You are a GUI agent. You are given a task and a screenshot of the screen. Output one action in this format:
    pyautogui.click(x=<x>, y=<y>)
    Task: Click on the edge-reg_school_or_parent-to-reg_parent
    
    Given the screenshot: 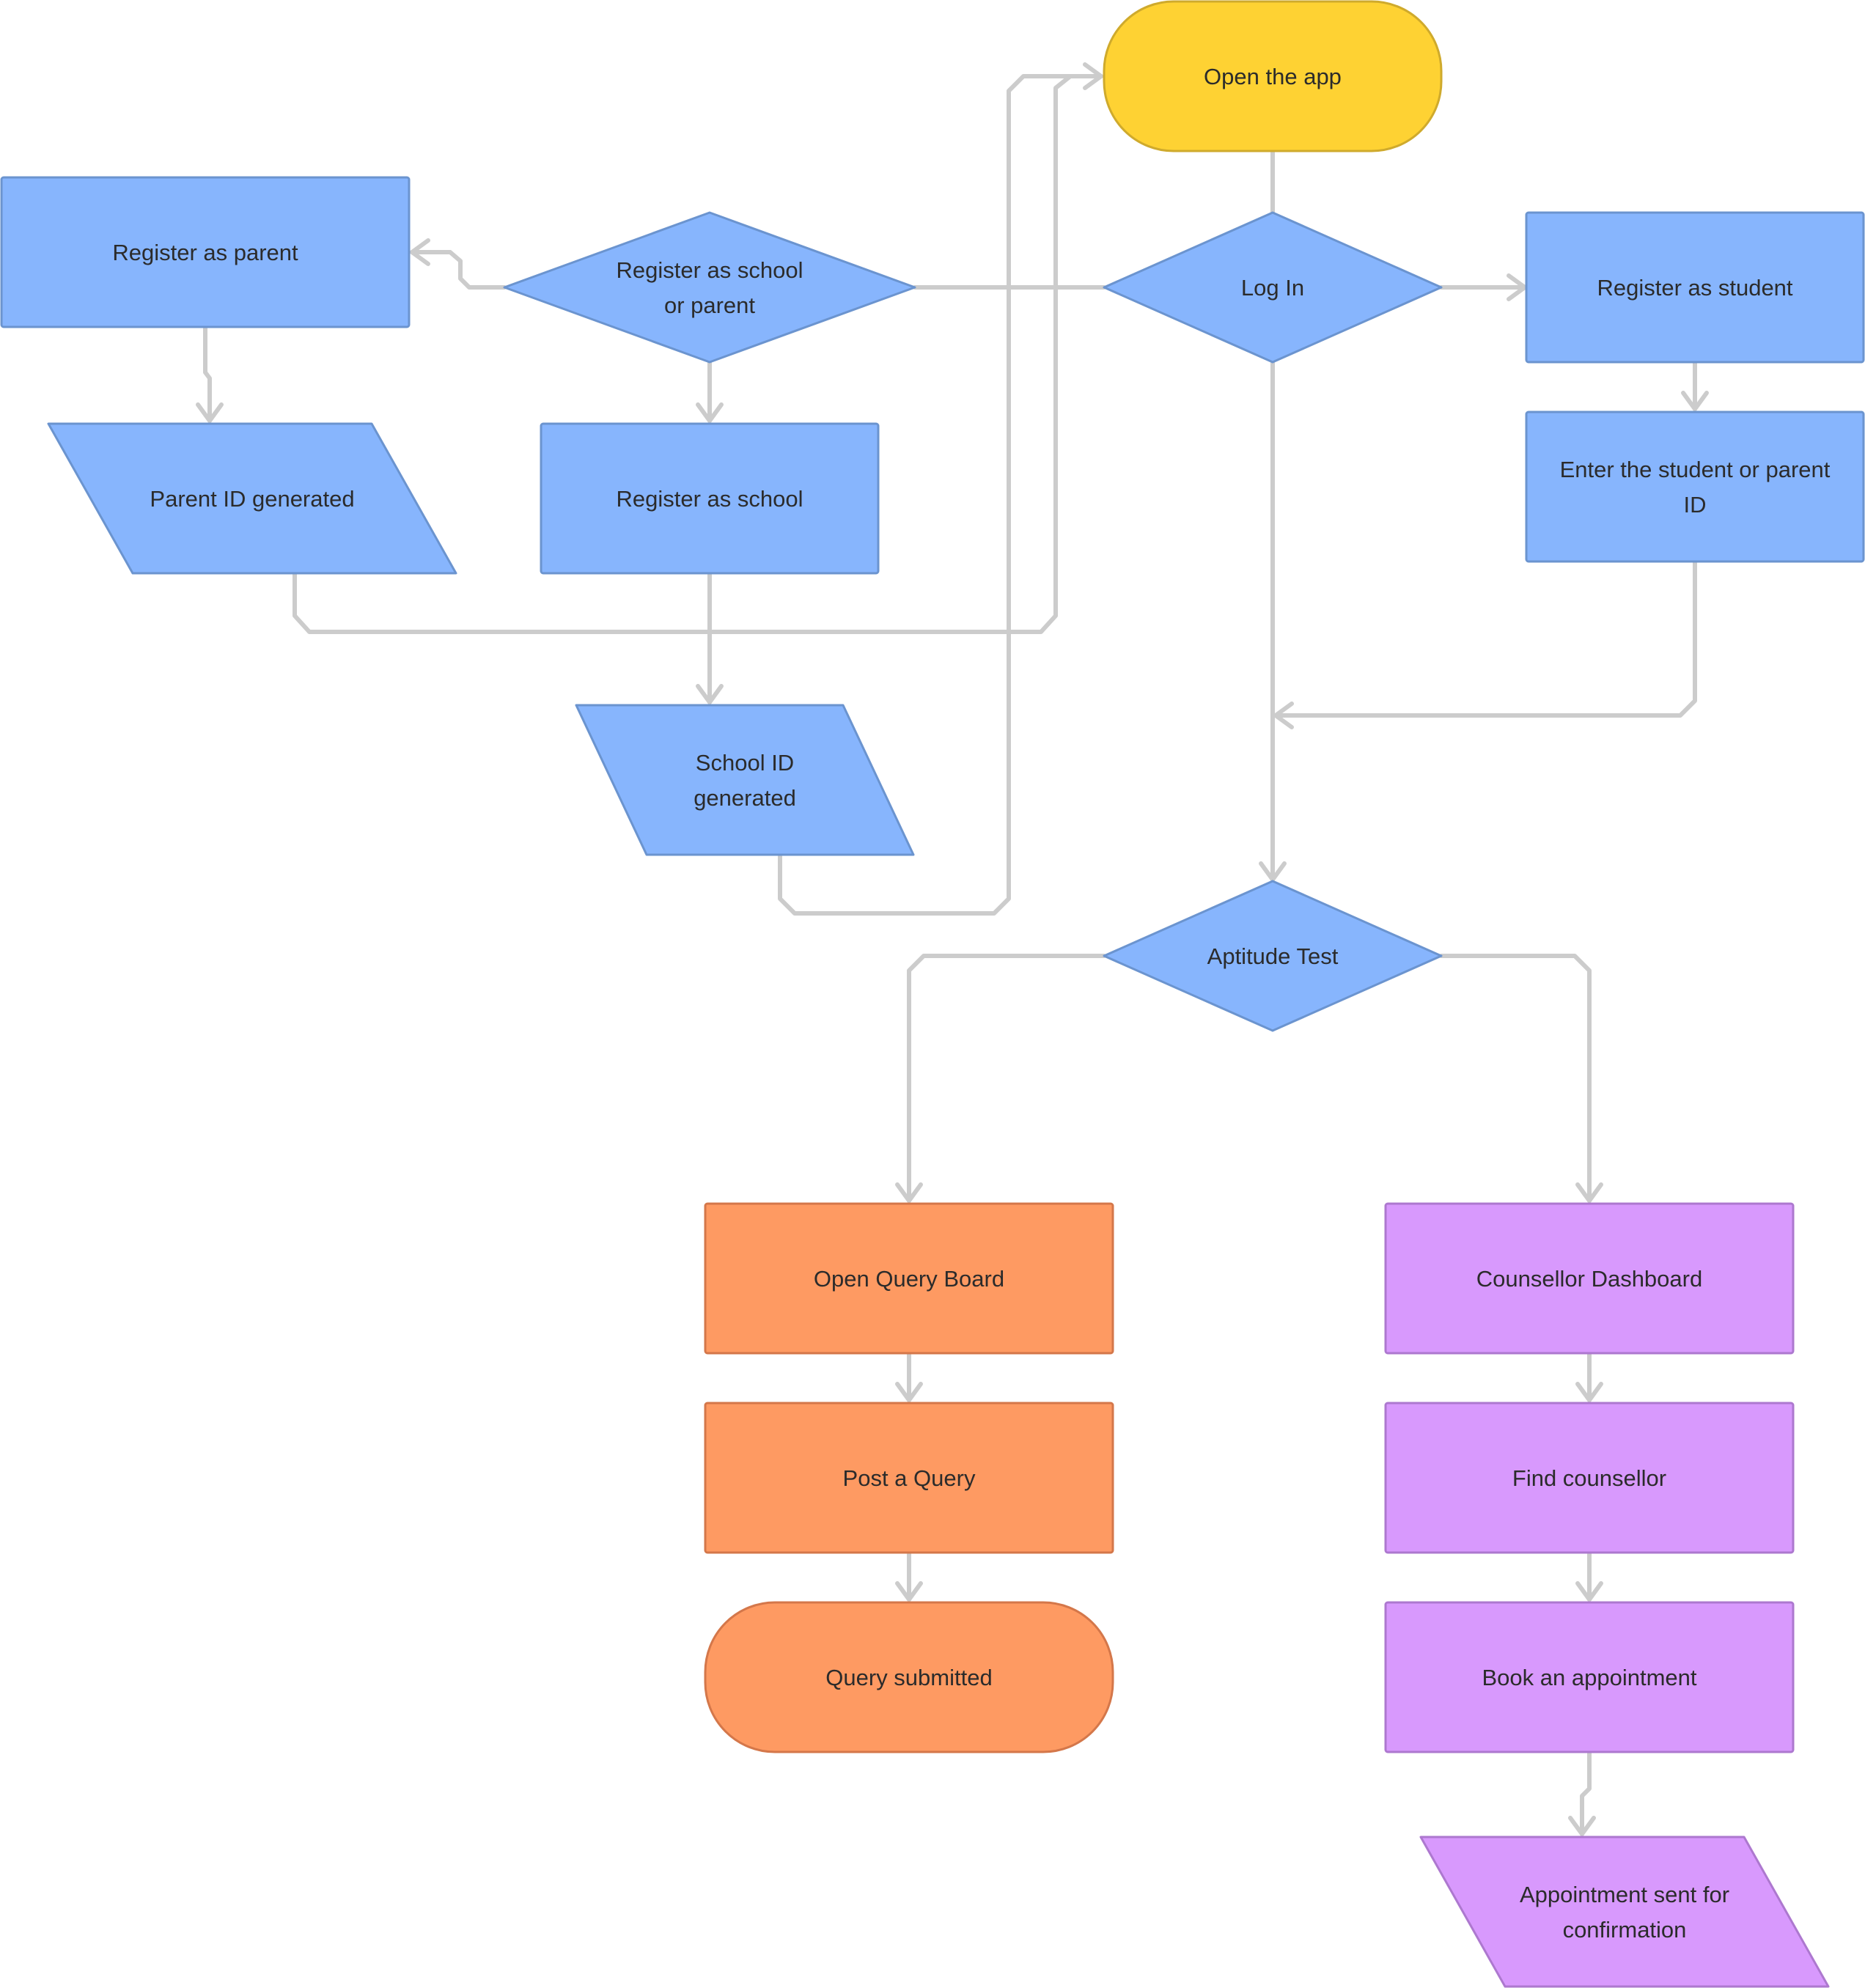 What is the action you would take?
    pyautogui.click(x=459, y=264)
    